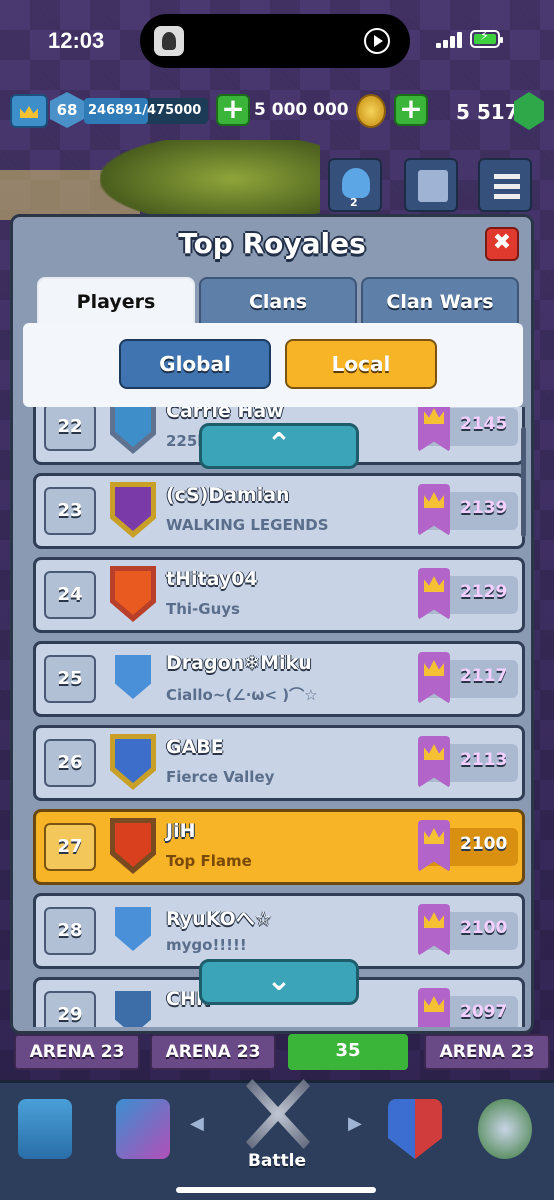 Image resolution: width=554 pixels, height=1200 pixels. Describe the element at coordinates (220, 777) in the screenshot. I see `clan-name: Fierce Valley` at that location.